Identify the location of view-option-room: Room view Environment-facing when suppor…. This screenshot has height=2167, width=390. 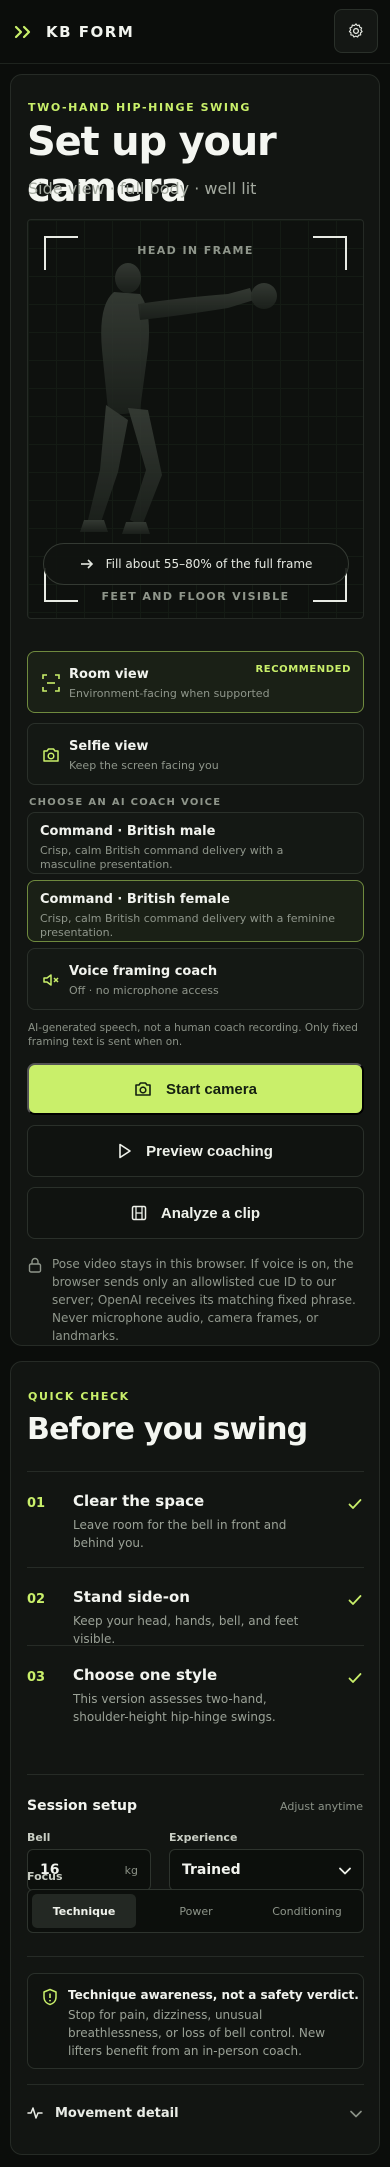
(195, 682).